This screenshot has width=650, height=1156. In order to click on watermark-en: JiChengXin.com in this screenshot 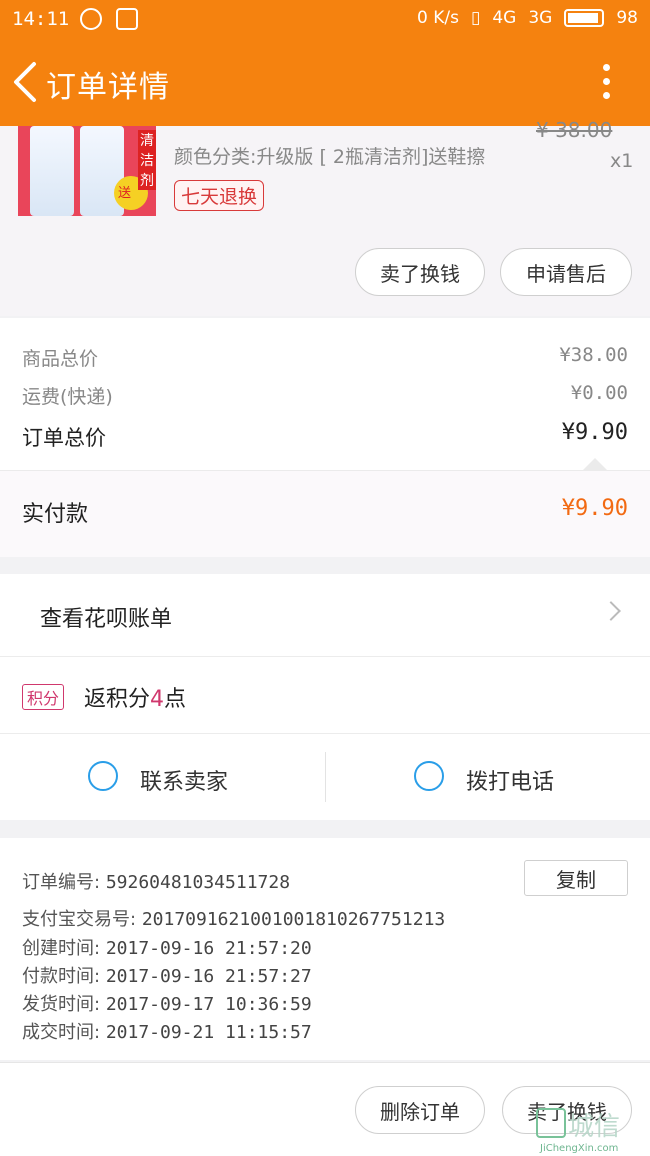, I will do `click(579, 1148)`.